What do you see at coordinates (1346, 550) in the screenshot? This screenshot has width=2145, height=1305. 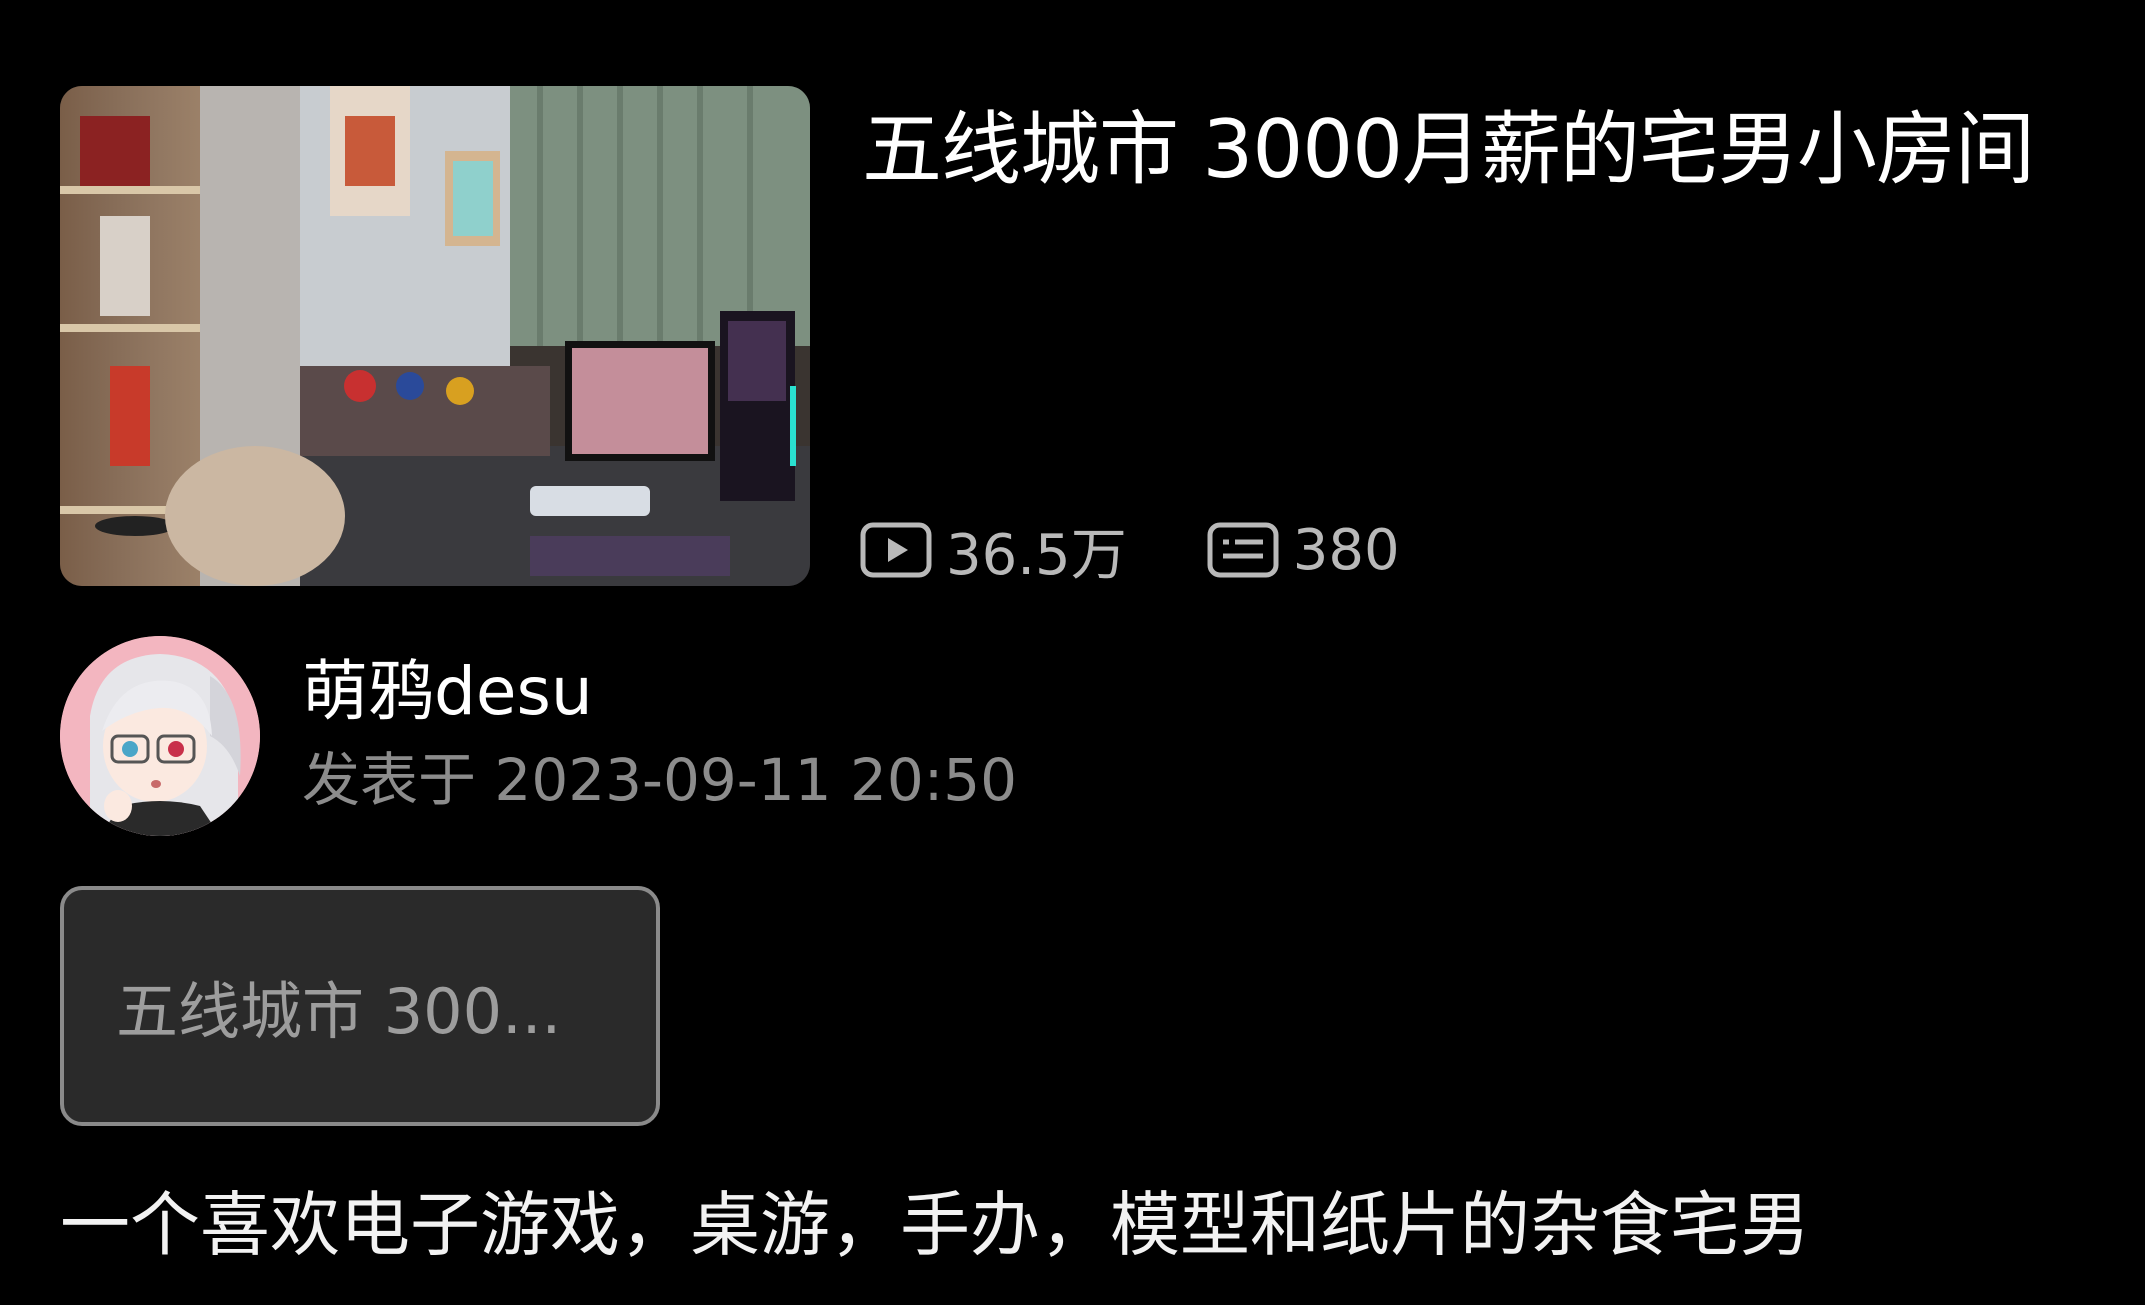 I see `comments-count: 380` at bounding box center [1346, 550].